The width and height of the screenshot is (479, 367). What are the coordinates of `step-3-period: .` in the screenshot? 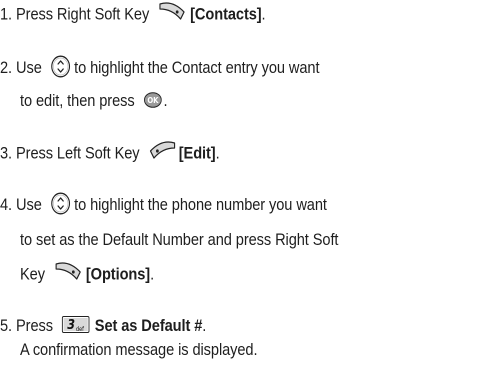 It's located at (217, 153).